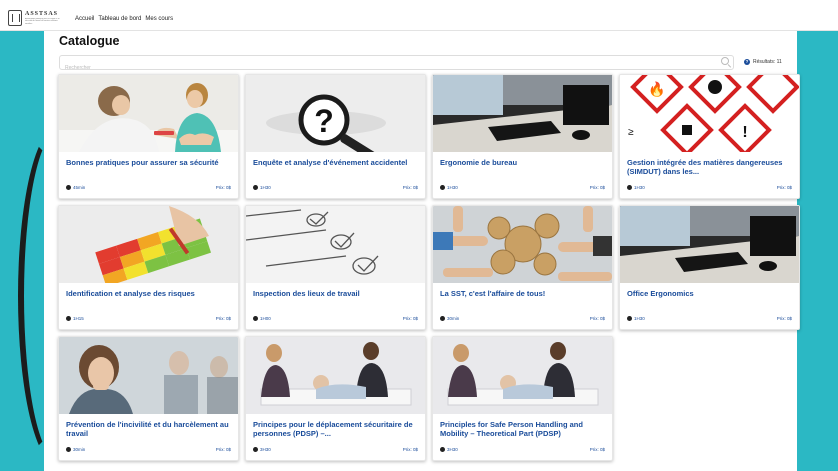 This screenshot has height=471, width=838. What do you see at coordinates (385, 68) in the screenshot?
I see `search-input` at bounding box center [385, 68].